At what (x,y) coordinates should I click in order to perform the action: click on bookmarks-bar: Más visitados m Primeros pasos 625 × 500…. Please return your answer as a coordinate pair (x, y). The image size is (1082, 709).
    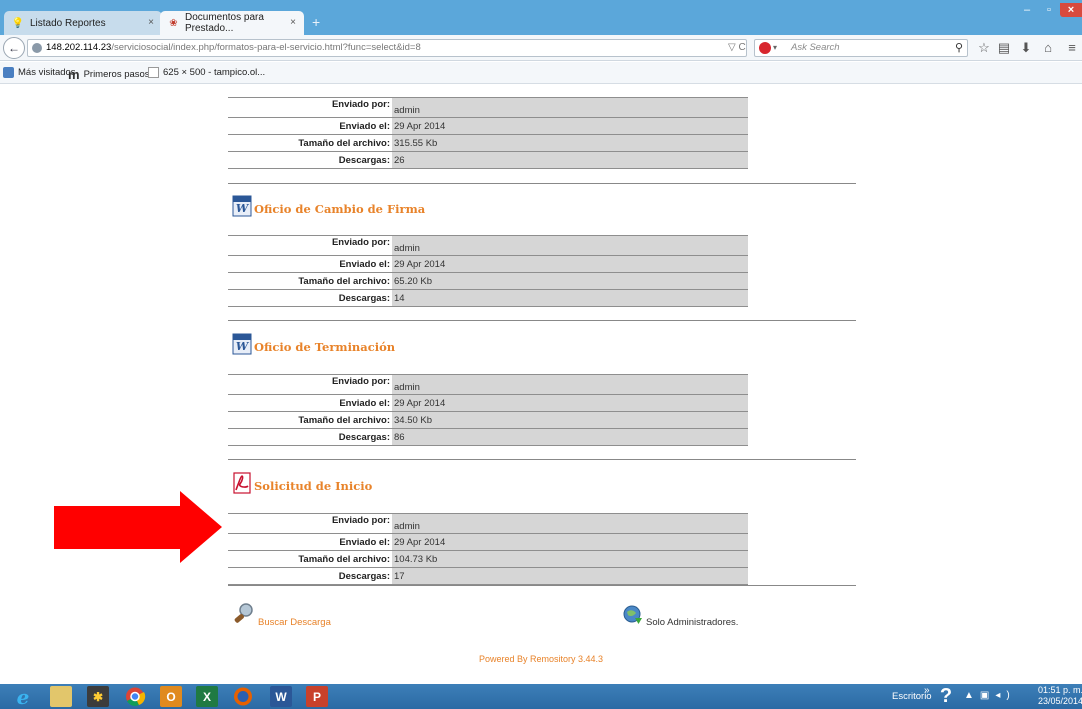
    Looking at the image, I should click on (541, 73).